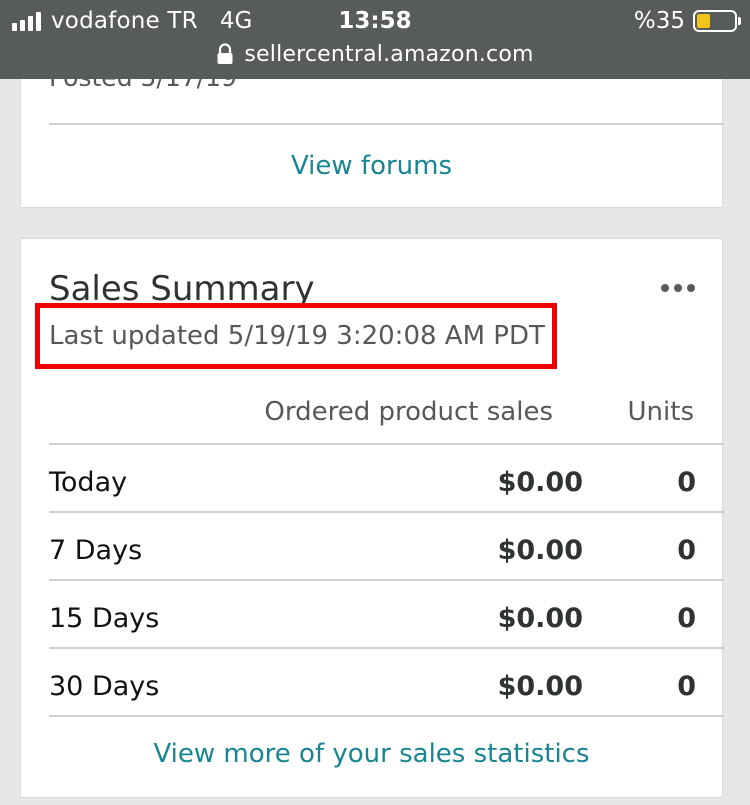 The height and width of the screenshot is (805, 750). What do you see at coordinates (386, 716) in the screenshot?
I see `row-divider` at bounding box center [386, 716].